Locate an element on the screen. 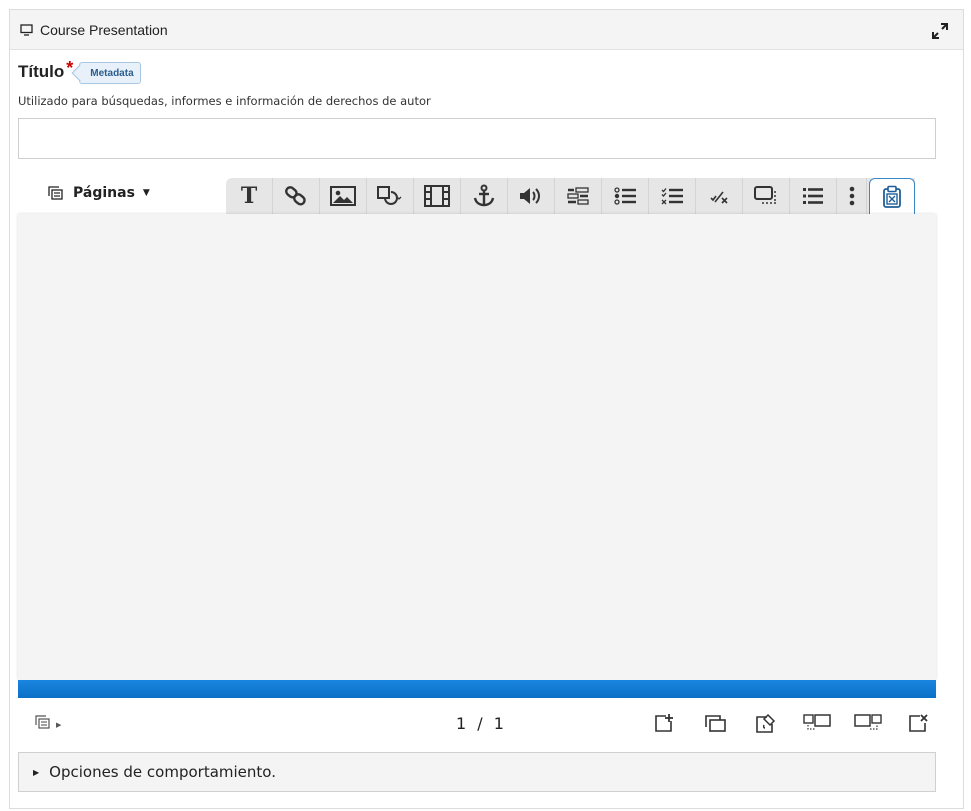  text-icon: T is located at coordinates (249, 196).